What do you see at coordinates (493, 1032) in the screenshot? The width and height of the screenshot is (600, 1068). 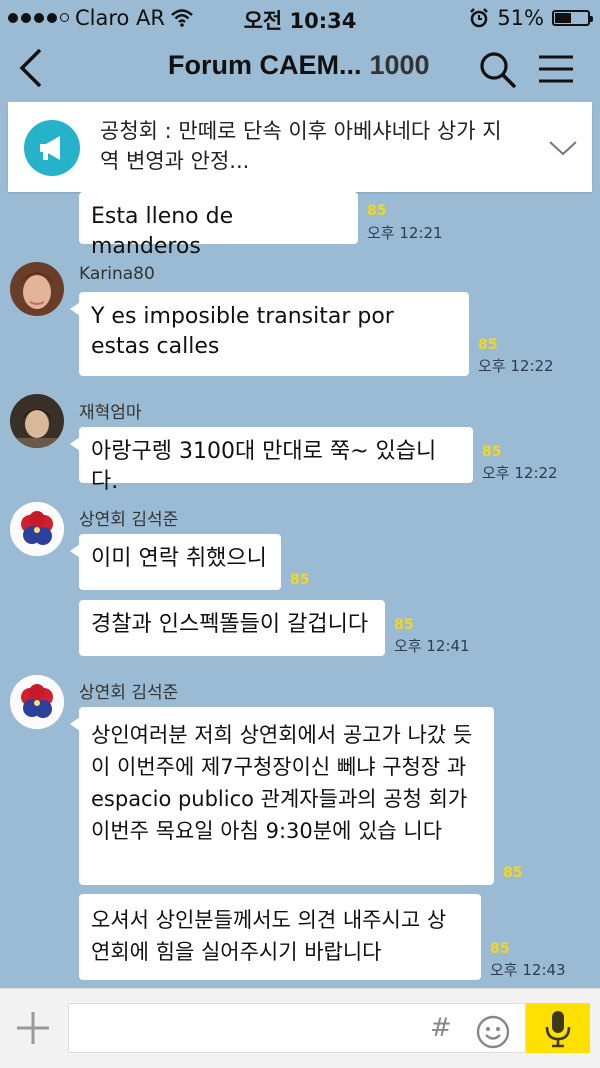 I see `emoji-icon` at bounding box center [493, 1032].